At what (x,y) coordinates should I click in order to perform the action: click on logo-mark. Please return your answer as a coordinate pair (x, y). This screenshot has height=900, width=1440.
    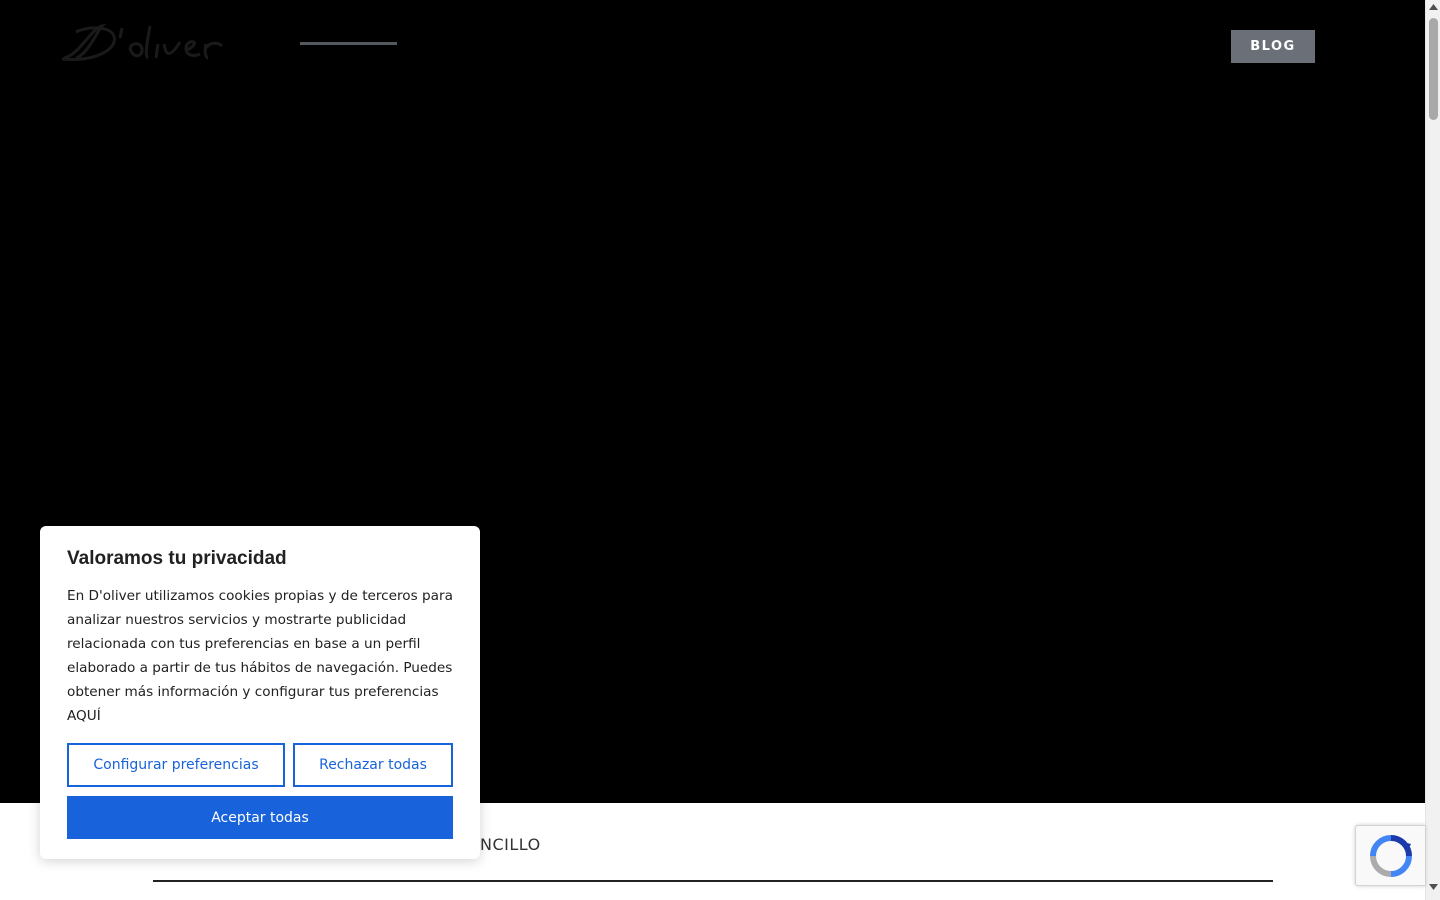
    Looking at the image, I should click on (142, 42).